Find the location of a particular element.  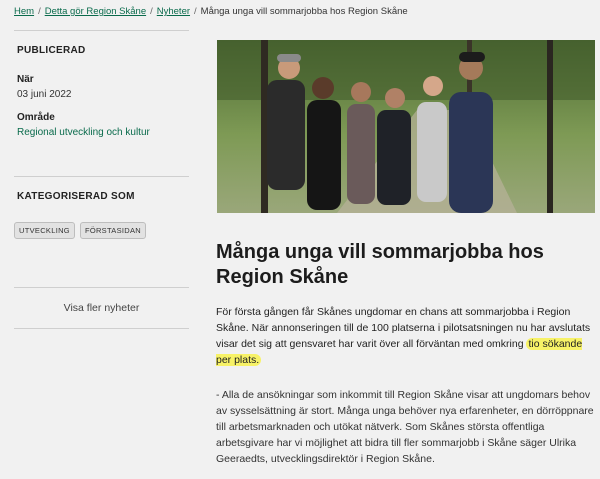

breadcrumb-region-link: Detta gör Region Skåne is located at coordinates (95, 11).